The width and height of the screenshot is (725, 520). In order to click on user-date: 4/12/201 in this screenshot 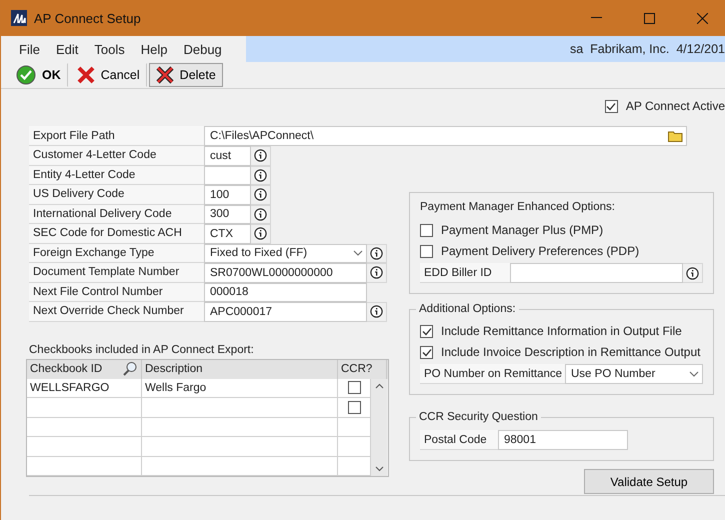, I will do `click(700, 49)`.